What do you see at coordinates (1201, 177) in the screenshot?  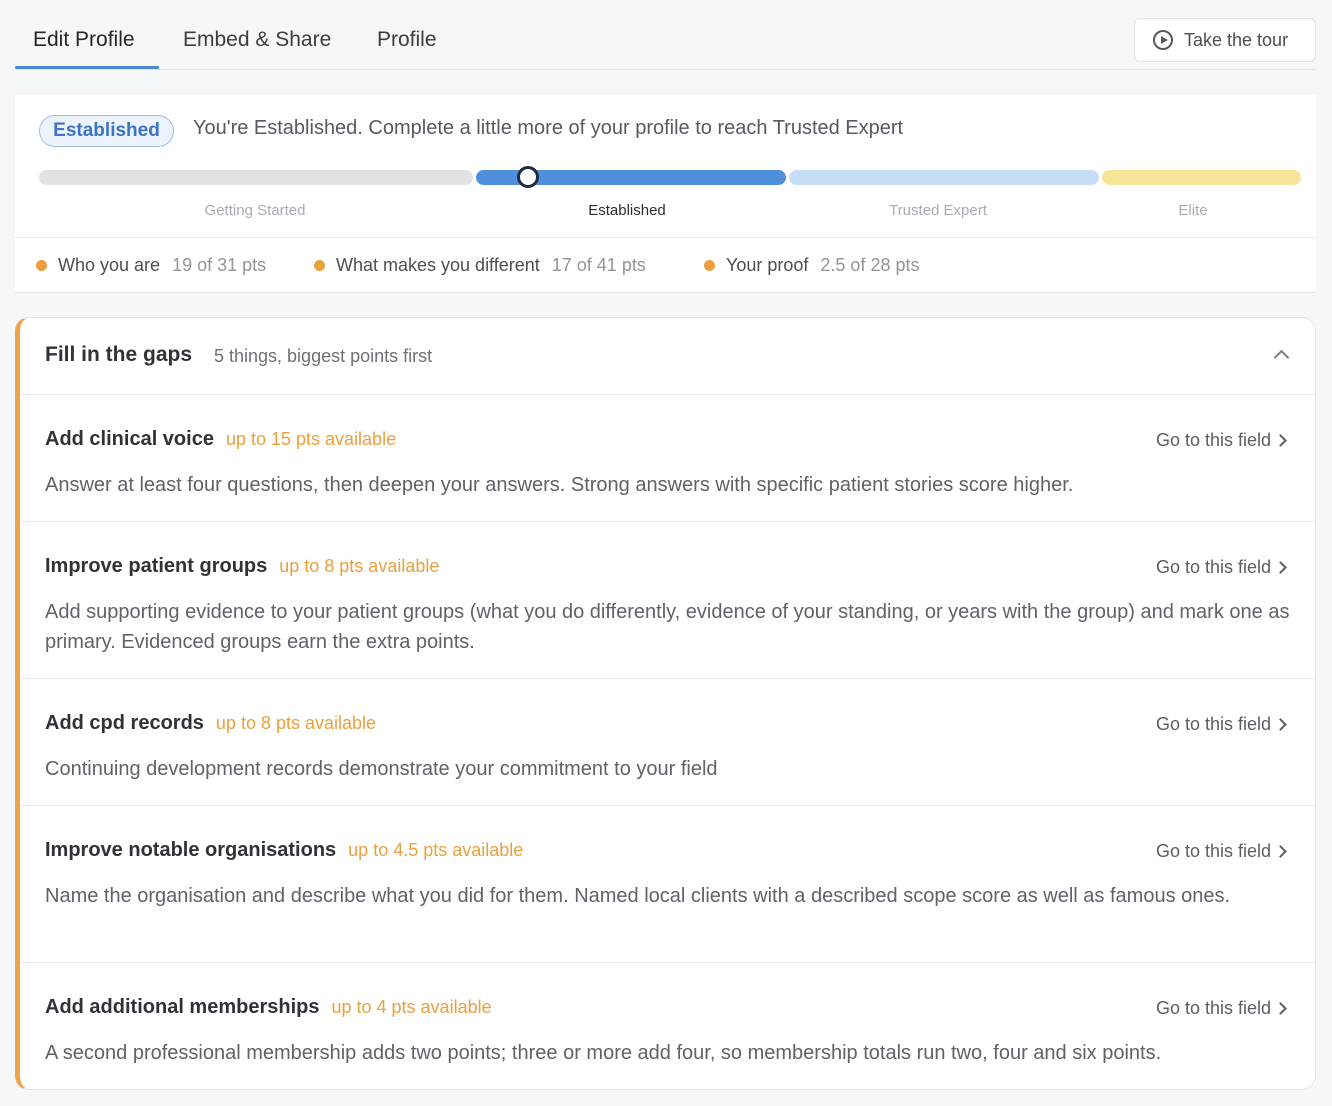 I see `stage-bar-elite` at bounding box center [1201, 177].